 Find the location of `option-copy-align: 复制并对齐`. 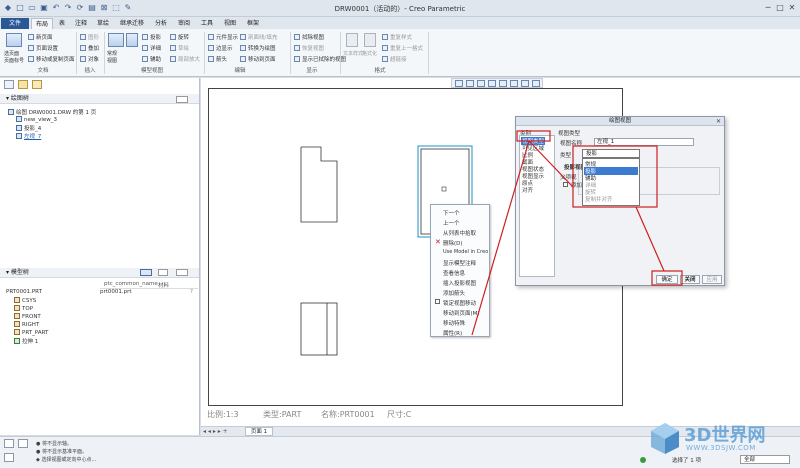

option-copy-align: 复制并对齐 is located at coordinates (599, 199).